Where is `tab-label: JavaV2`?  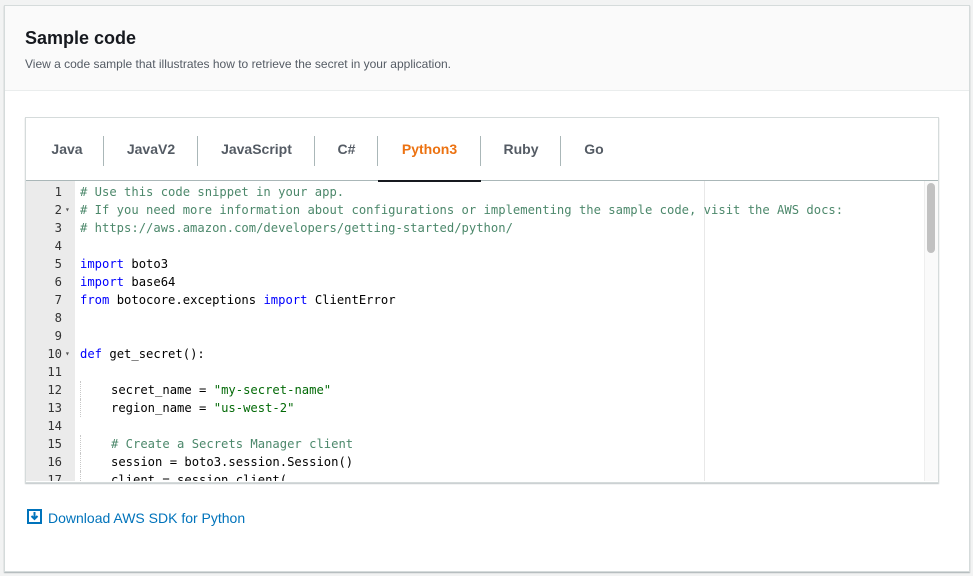
tab-label: JavaV2 is located at coordinates (151, 149).